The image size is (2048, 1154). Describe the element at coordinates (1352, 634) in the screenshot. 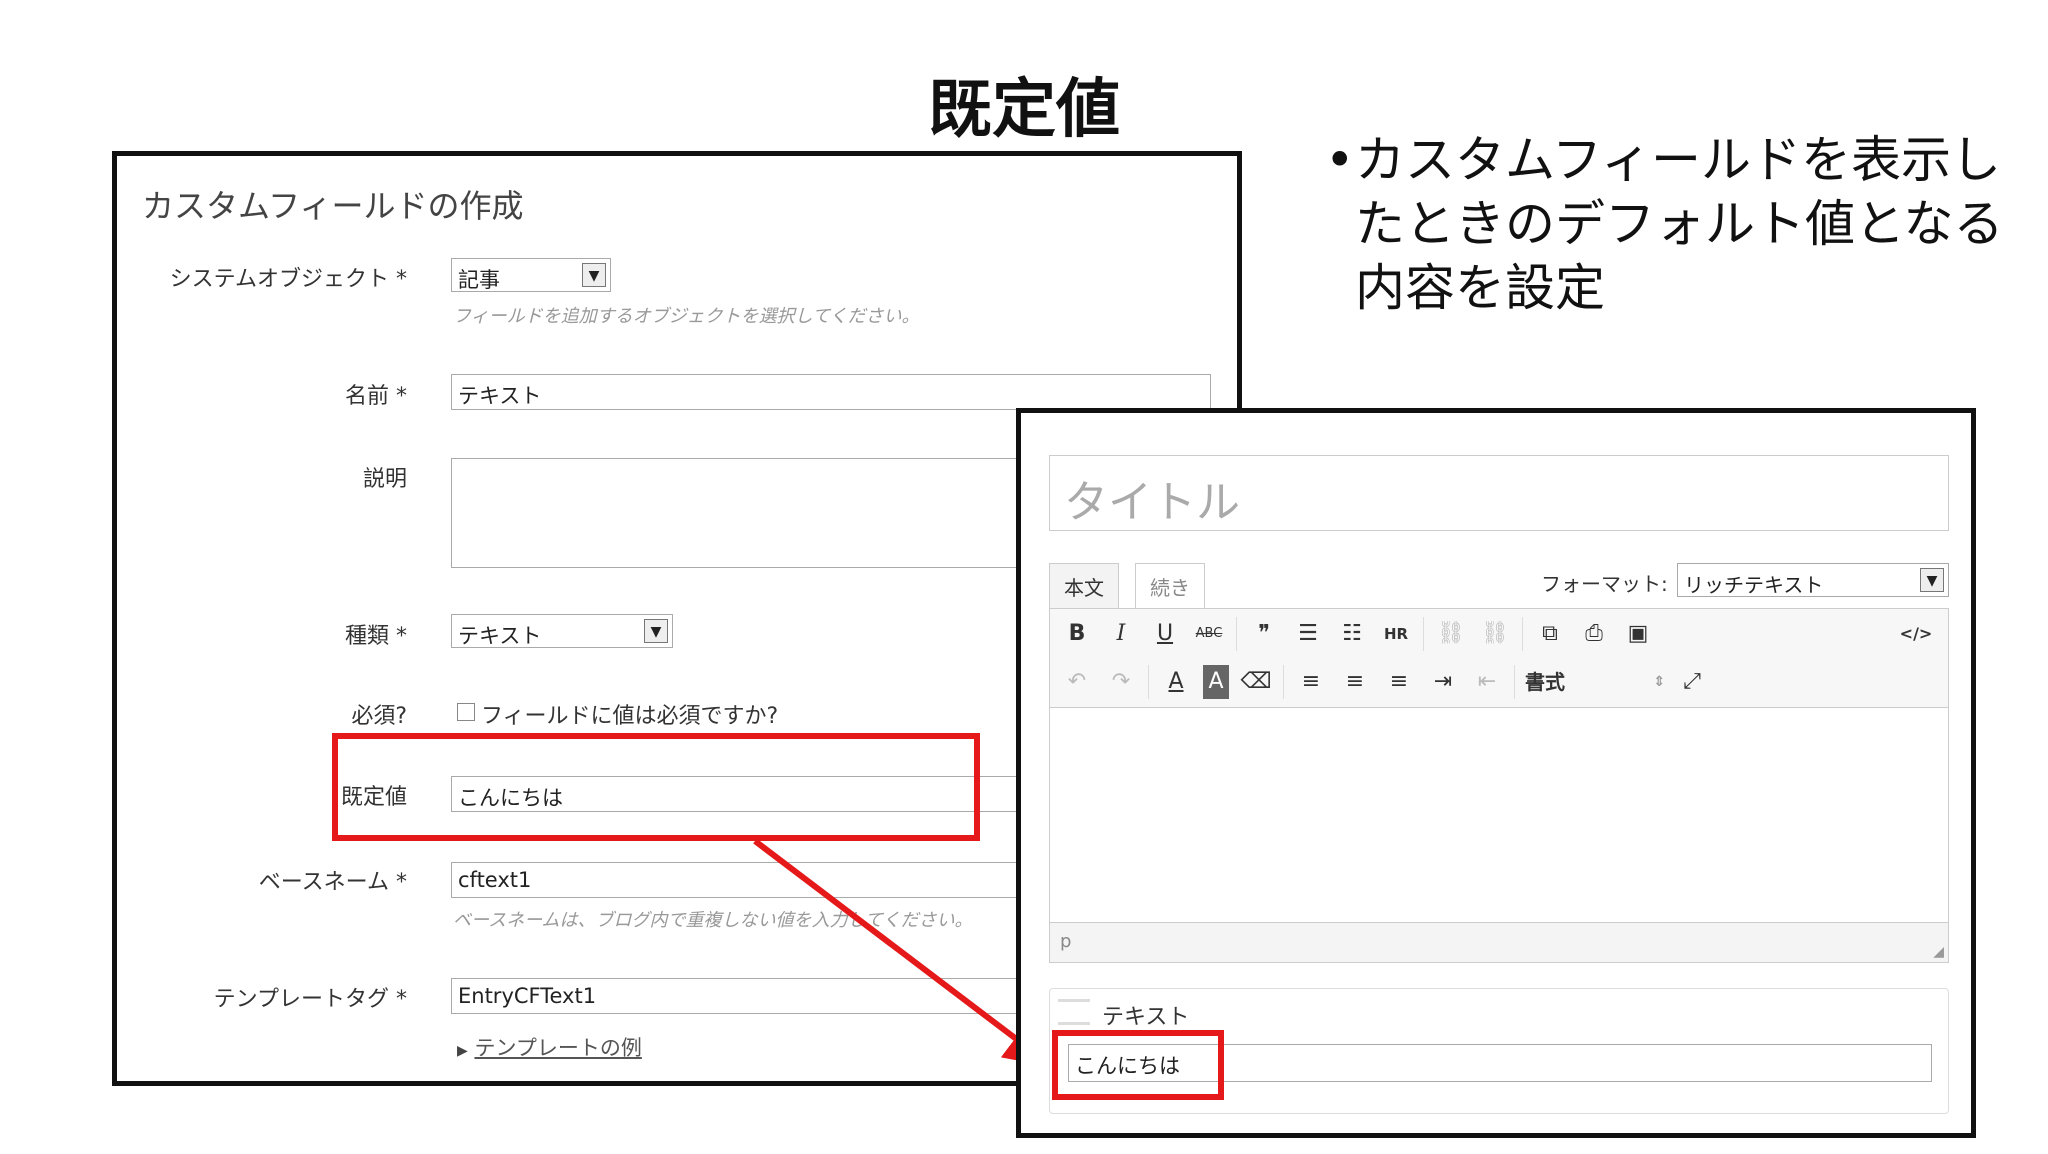

I see `numbered-list-icon: ☷` at that location.